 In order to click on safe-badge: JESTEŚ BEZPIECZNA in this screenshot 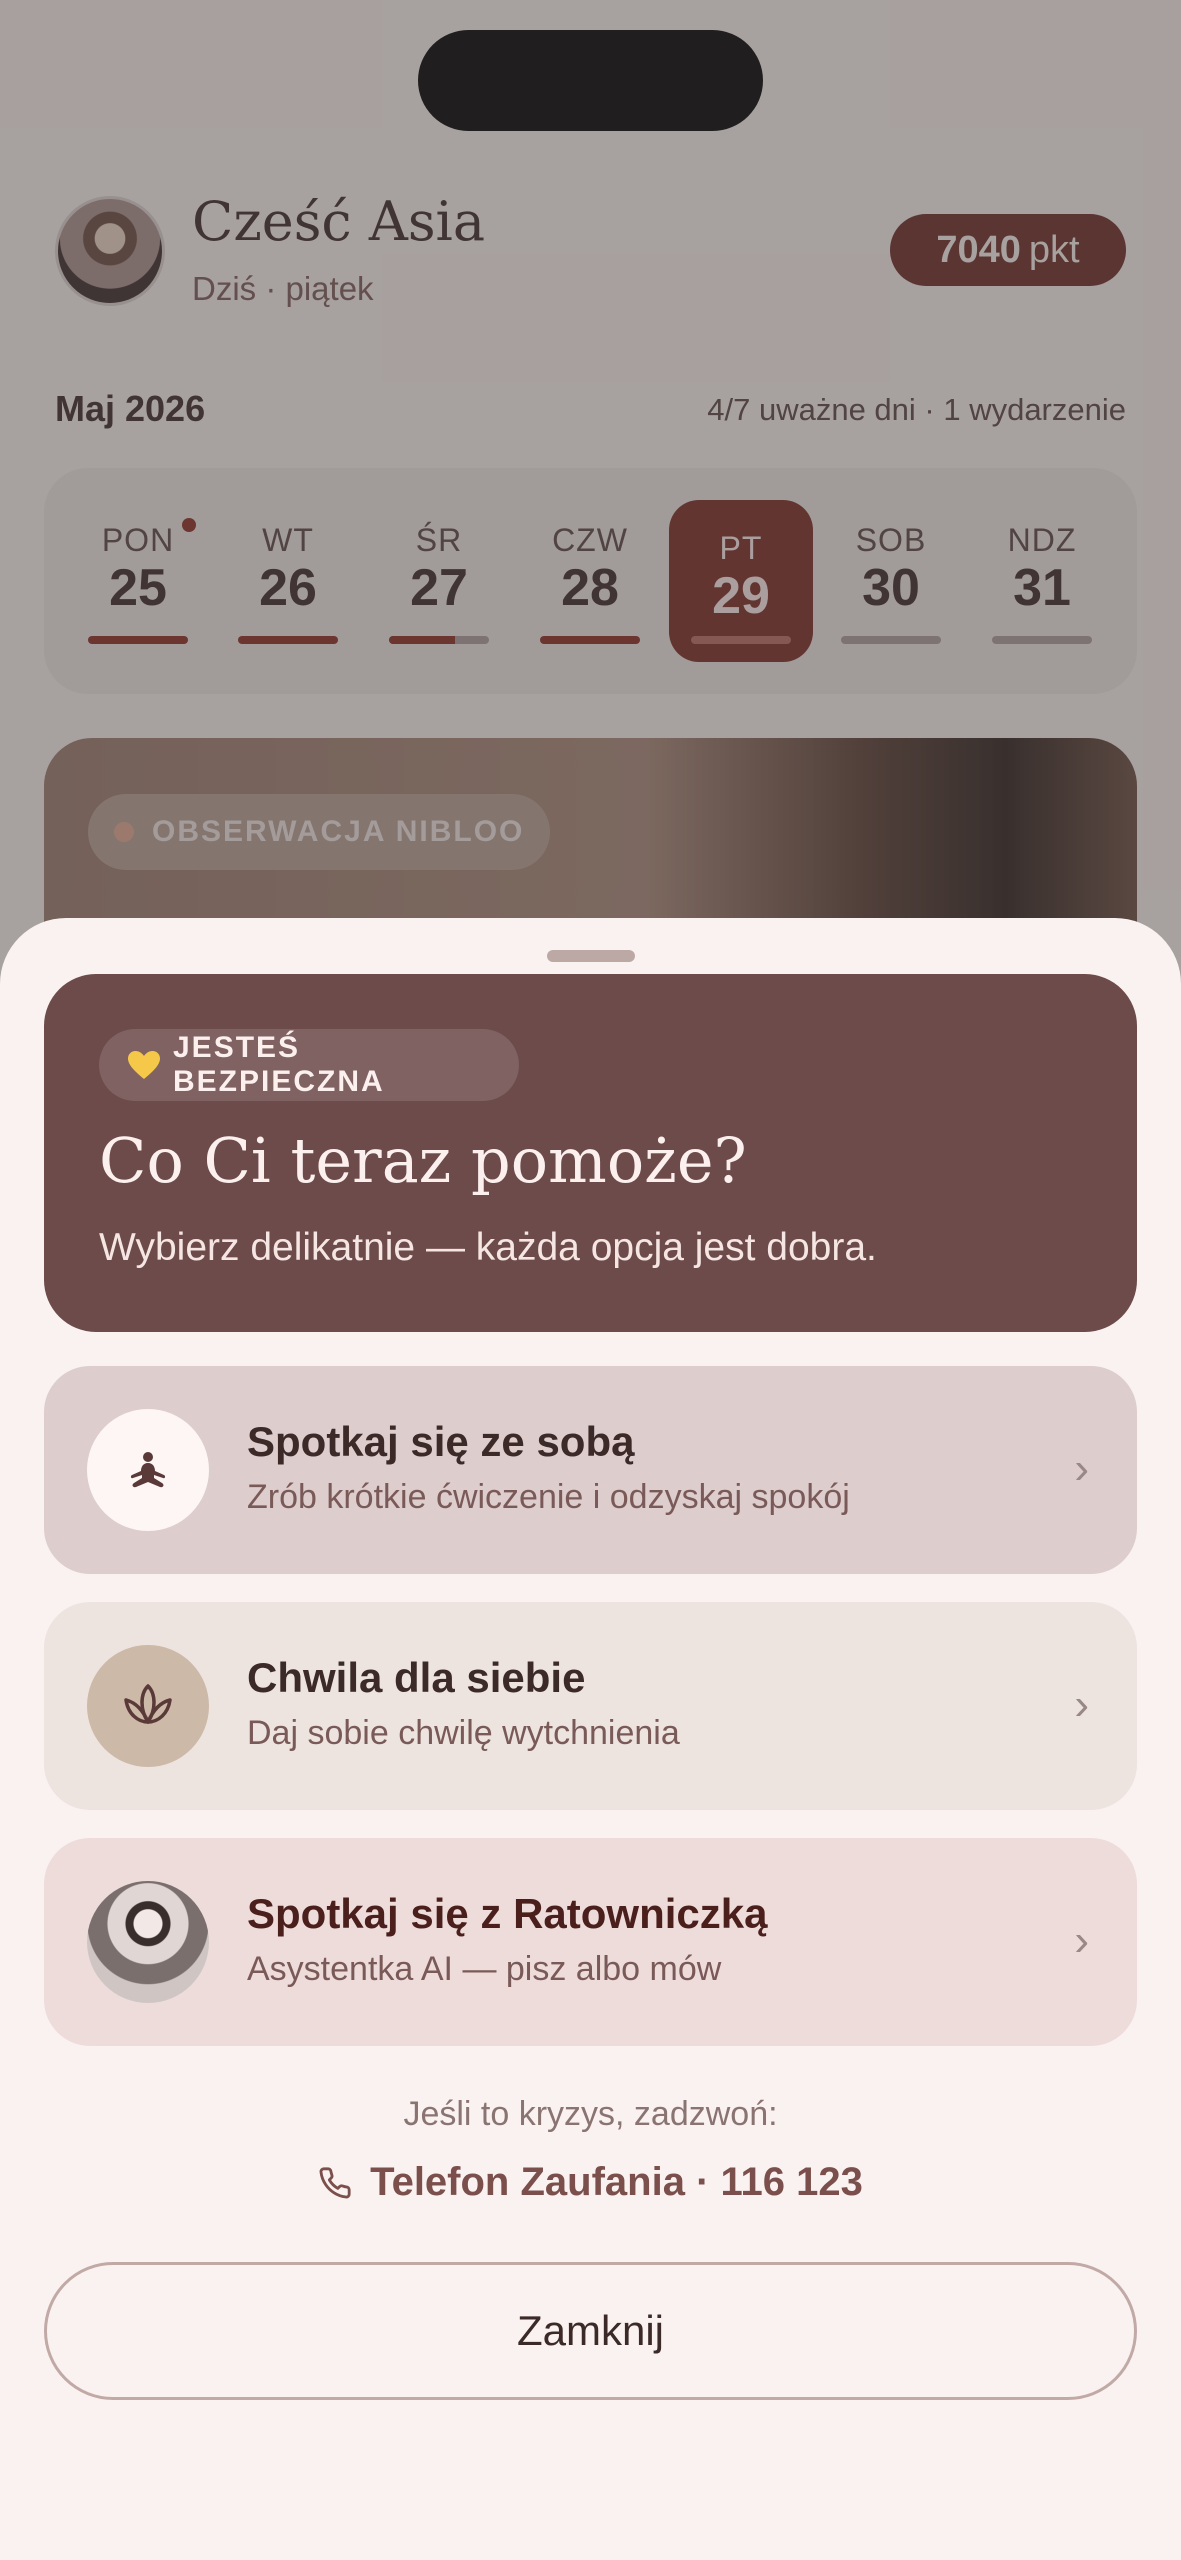, I will do `click(309, 1065)`.